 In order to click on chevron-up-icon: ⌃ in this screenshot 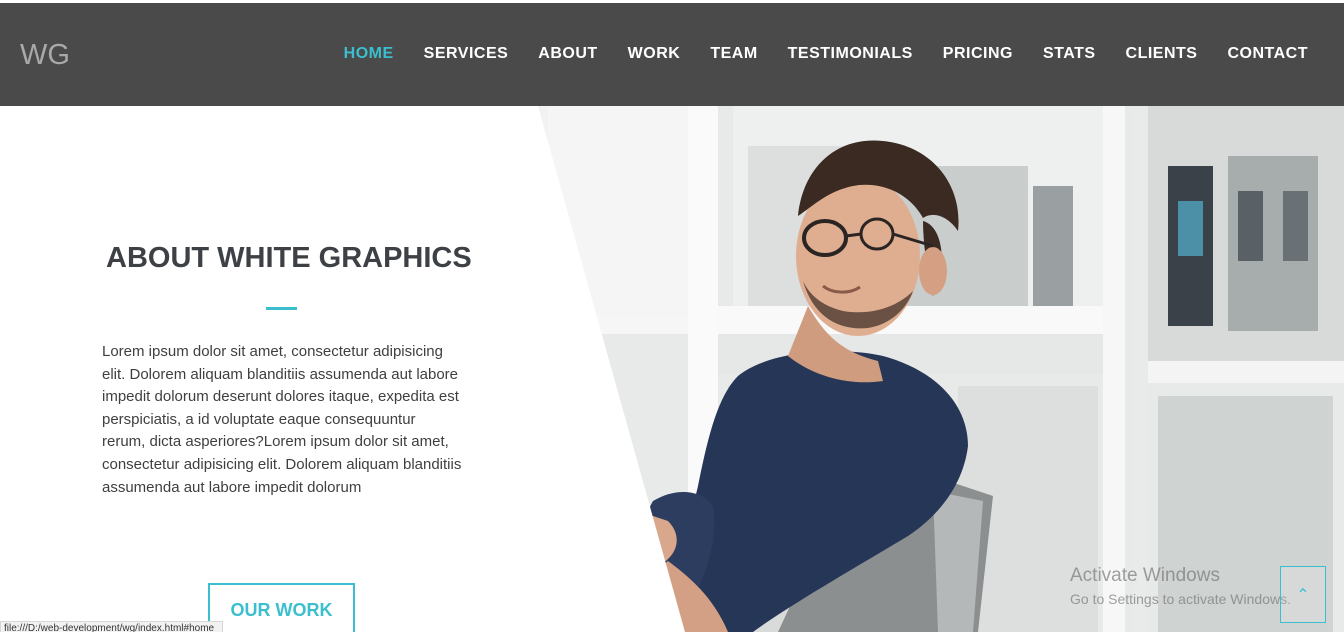, I will do `click(1303, 595)`.